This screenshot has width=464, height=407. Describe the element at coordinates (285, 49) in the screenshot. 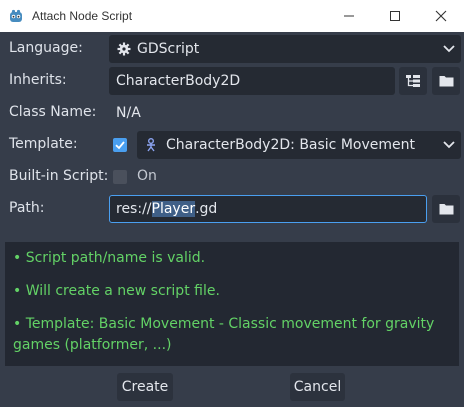

I see `language-select: GDScript` at that location.